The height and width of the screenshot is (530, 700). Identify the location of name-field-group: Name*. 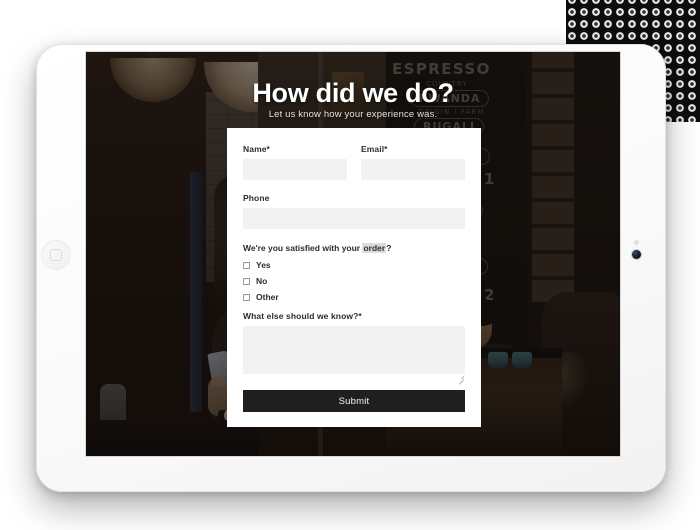
(295, 162).